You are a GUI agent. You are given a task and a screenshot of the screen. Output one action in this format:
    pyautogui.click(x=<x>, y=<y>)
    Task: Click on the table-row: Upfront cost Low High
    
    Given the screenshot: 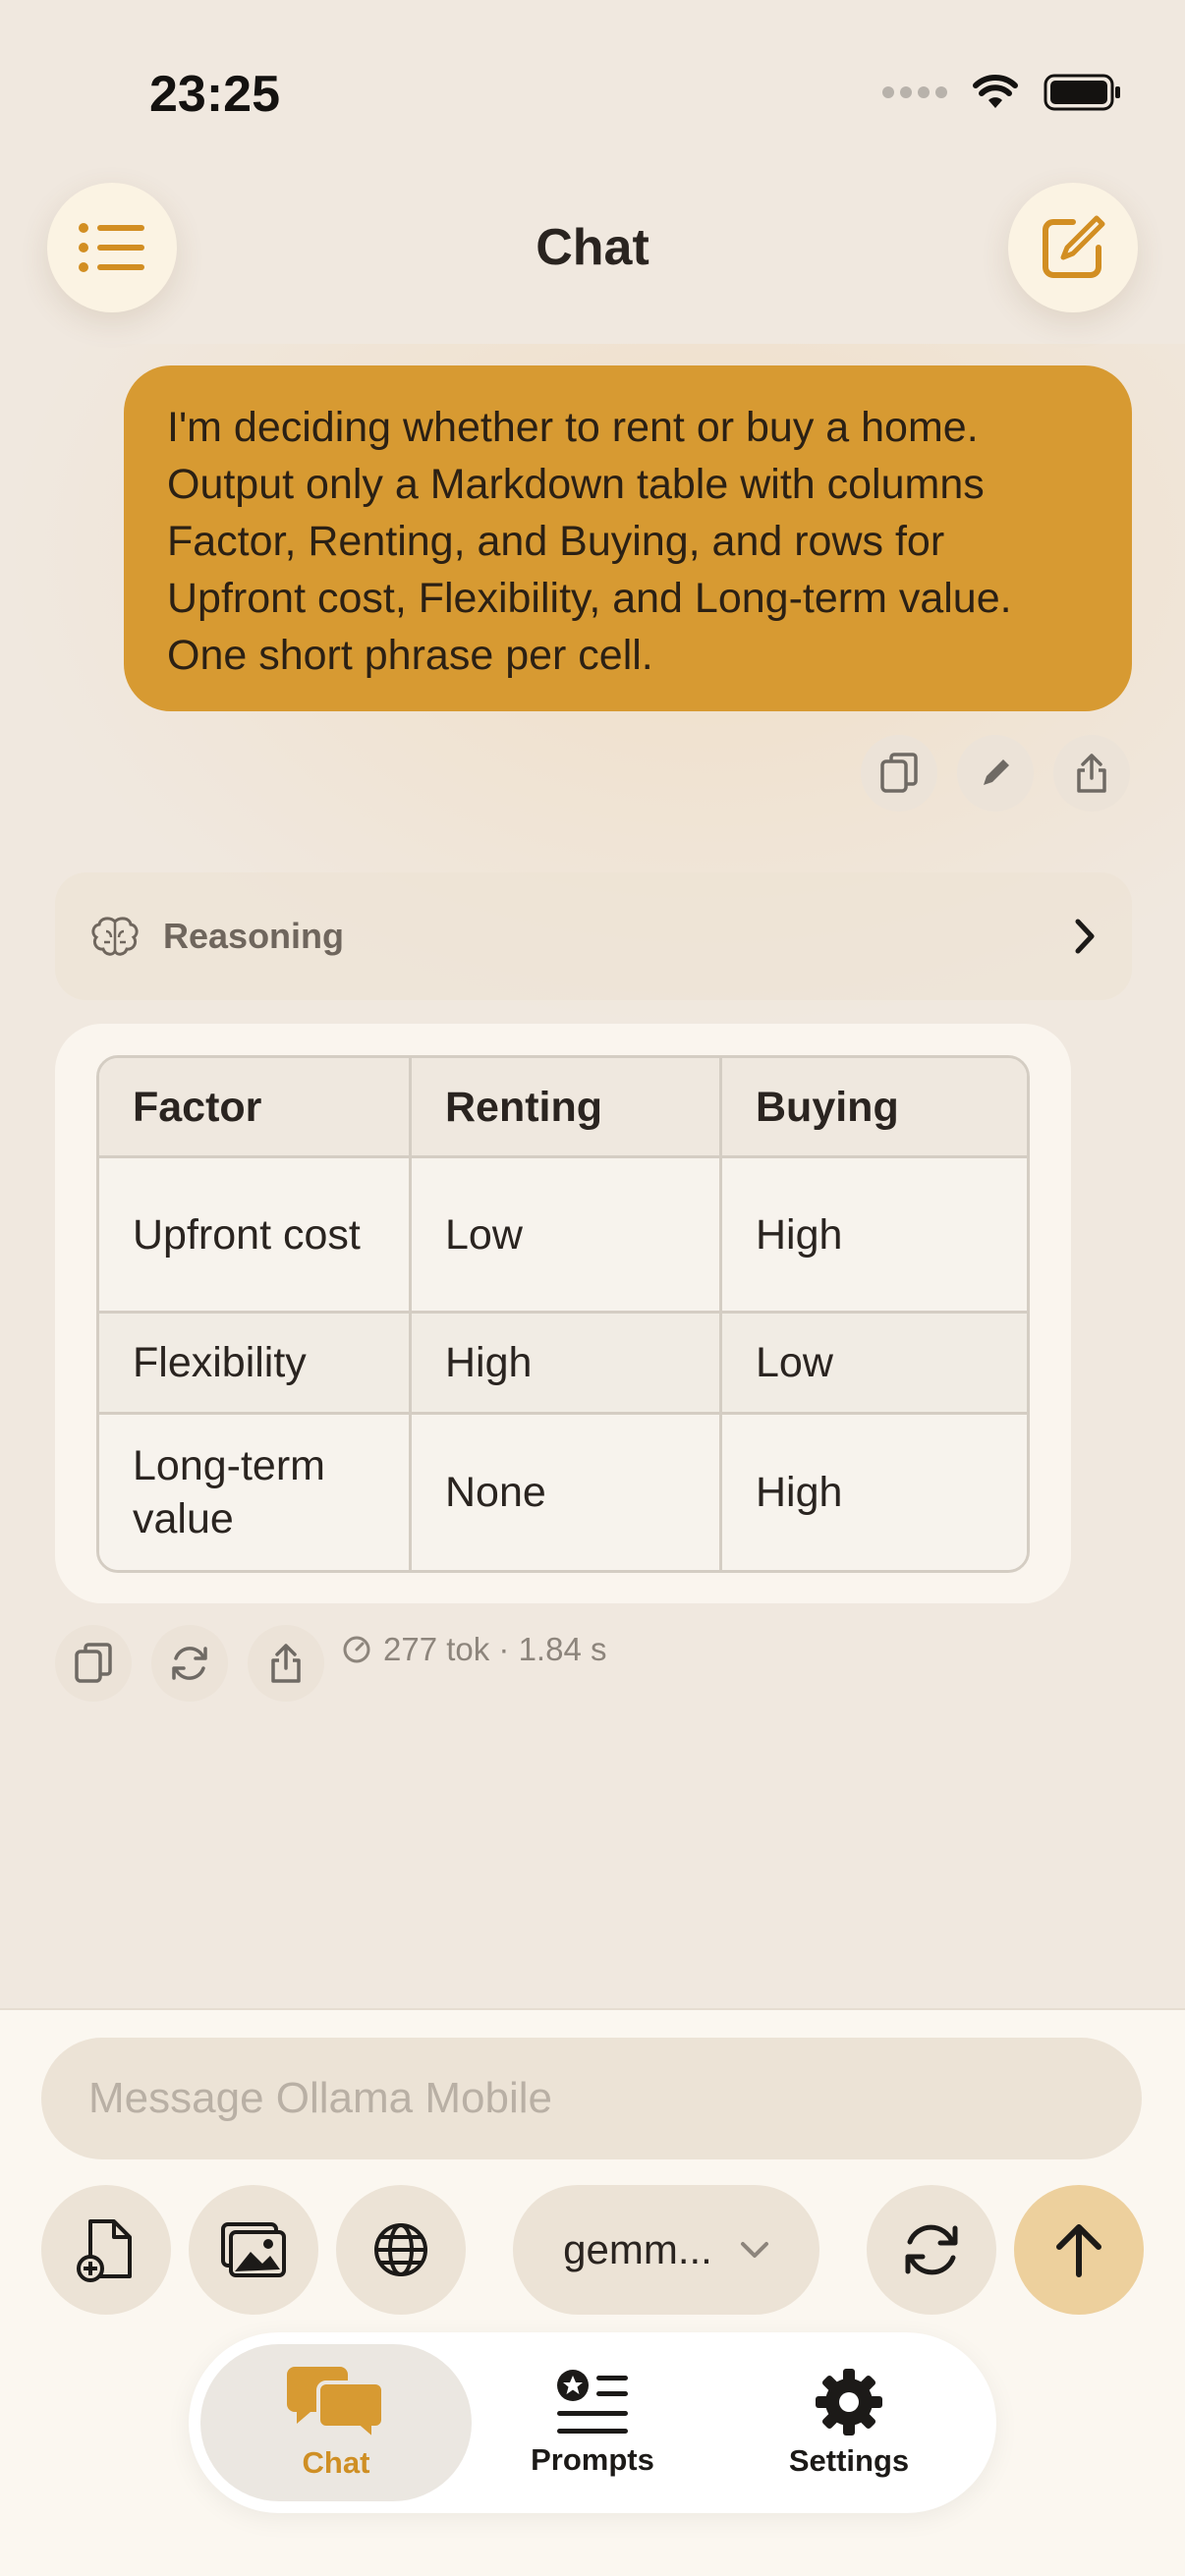 What is the action you would take?
    pyautogui.click(x=563, y=1236)
    